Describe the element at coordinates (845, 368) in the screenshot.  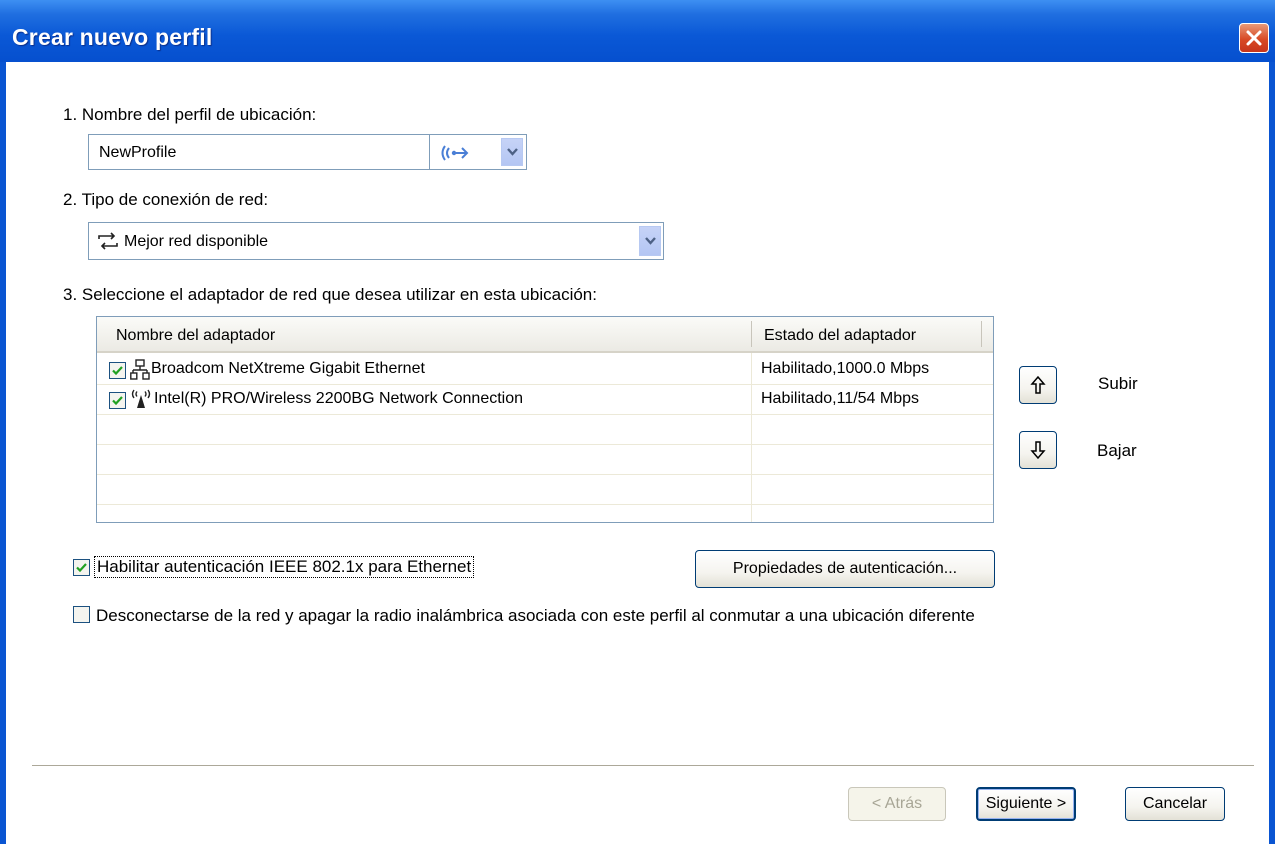
I see `adapter-status: Habilitado,1000.0 Mbps` at that location.